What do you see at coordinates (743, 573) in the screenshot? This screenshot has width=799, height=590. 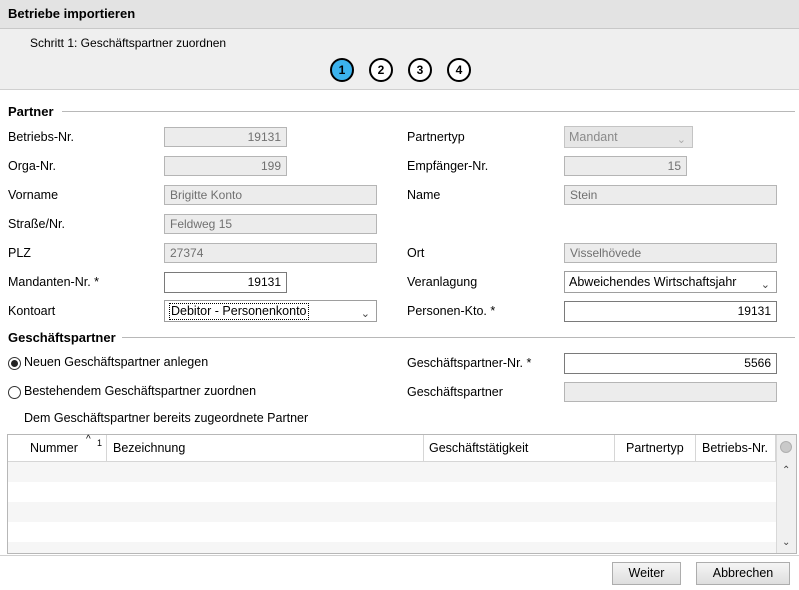 I see `cancel-button: Abbrechen` at bounding box center [743, 573].